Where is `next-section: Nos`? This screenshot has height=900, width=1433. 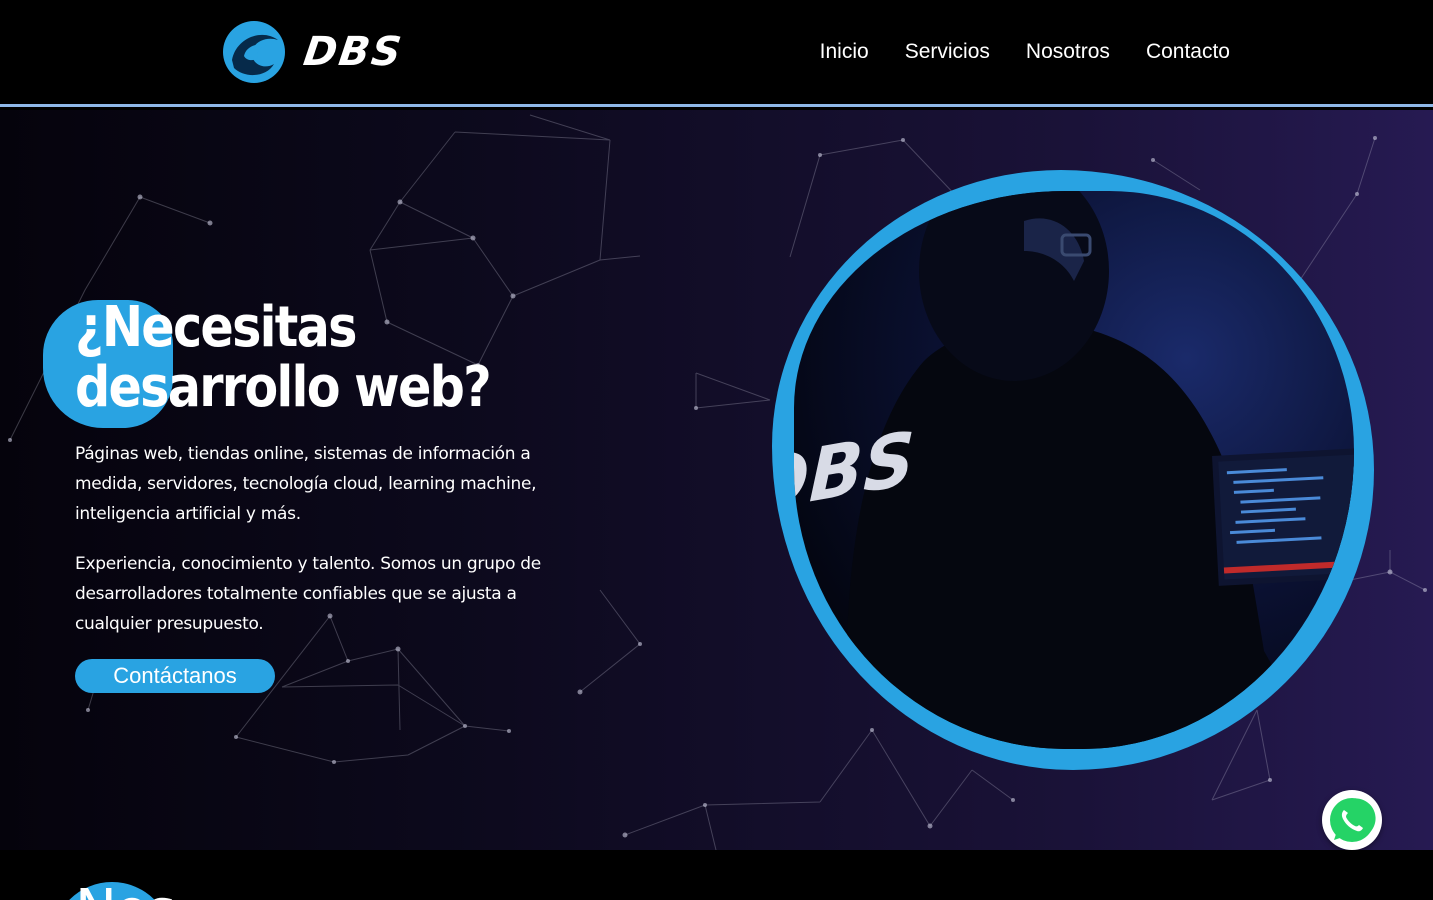
next-section: Nos is located at coordinates (716, 875).